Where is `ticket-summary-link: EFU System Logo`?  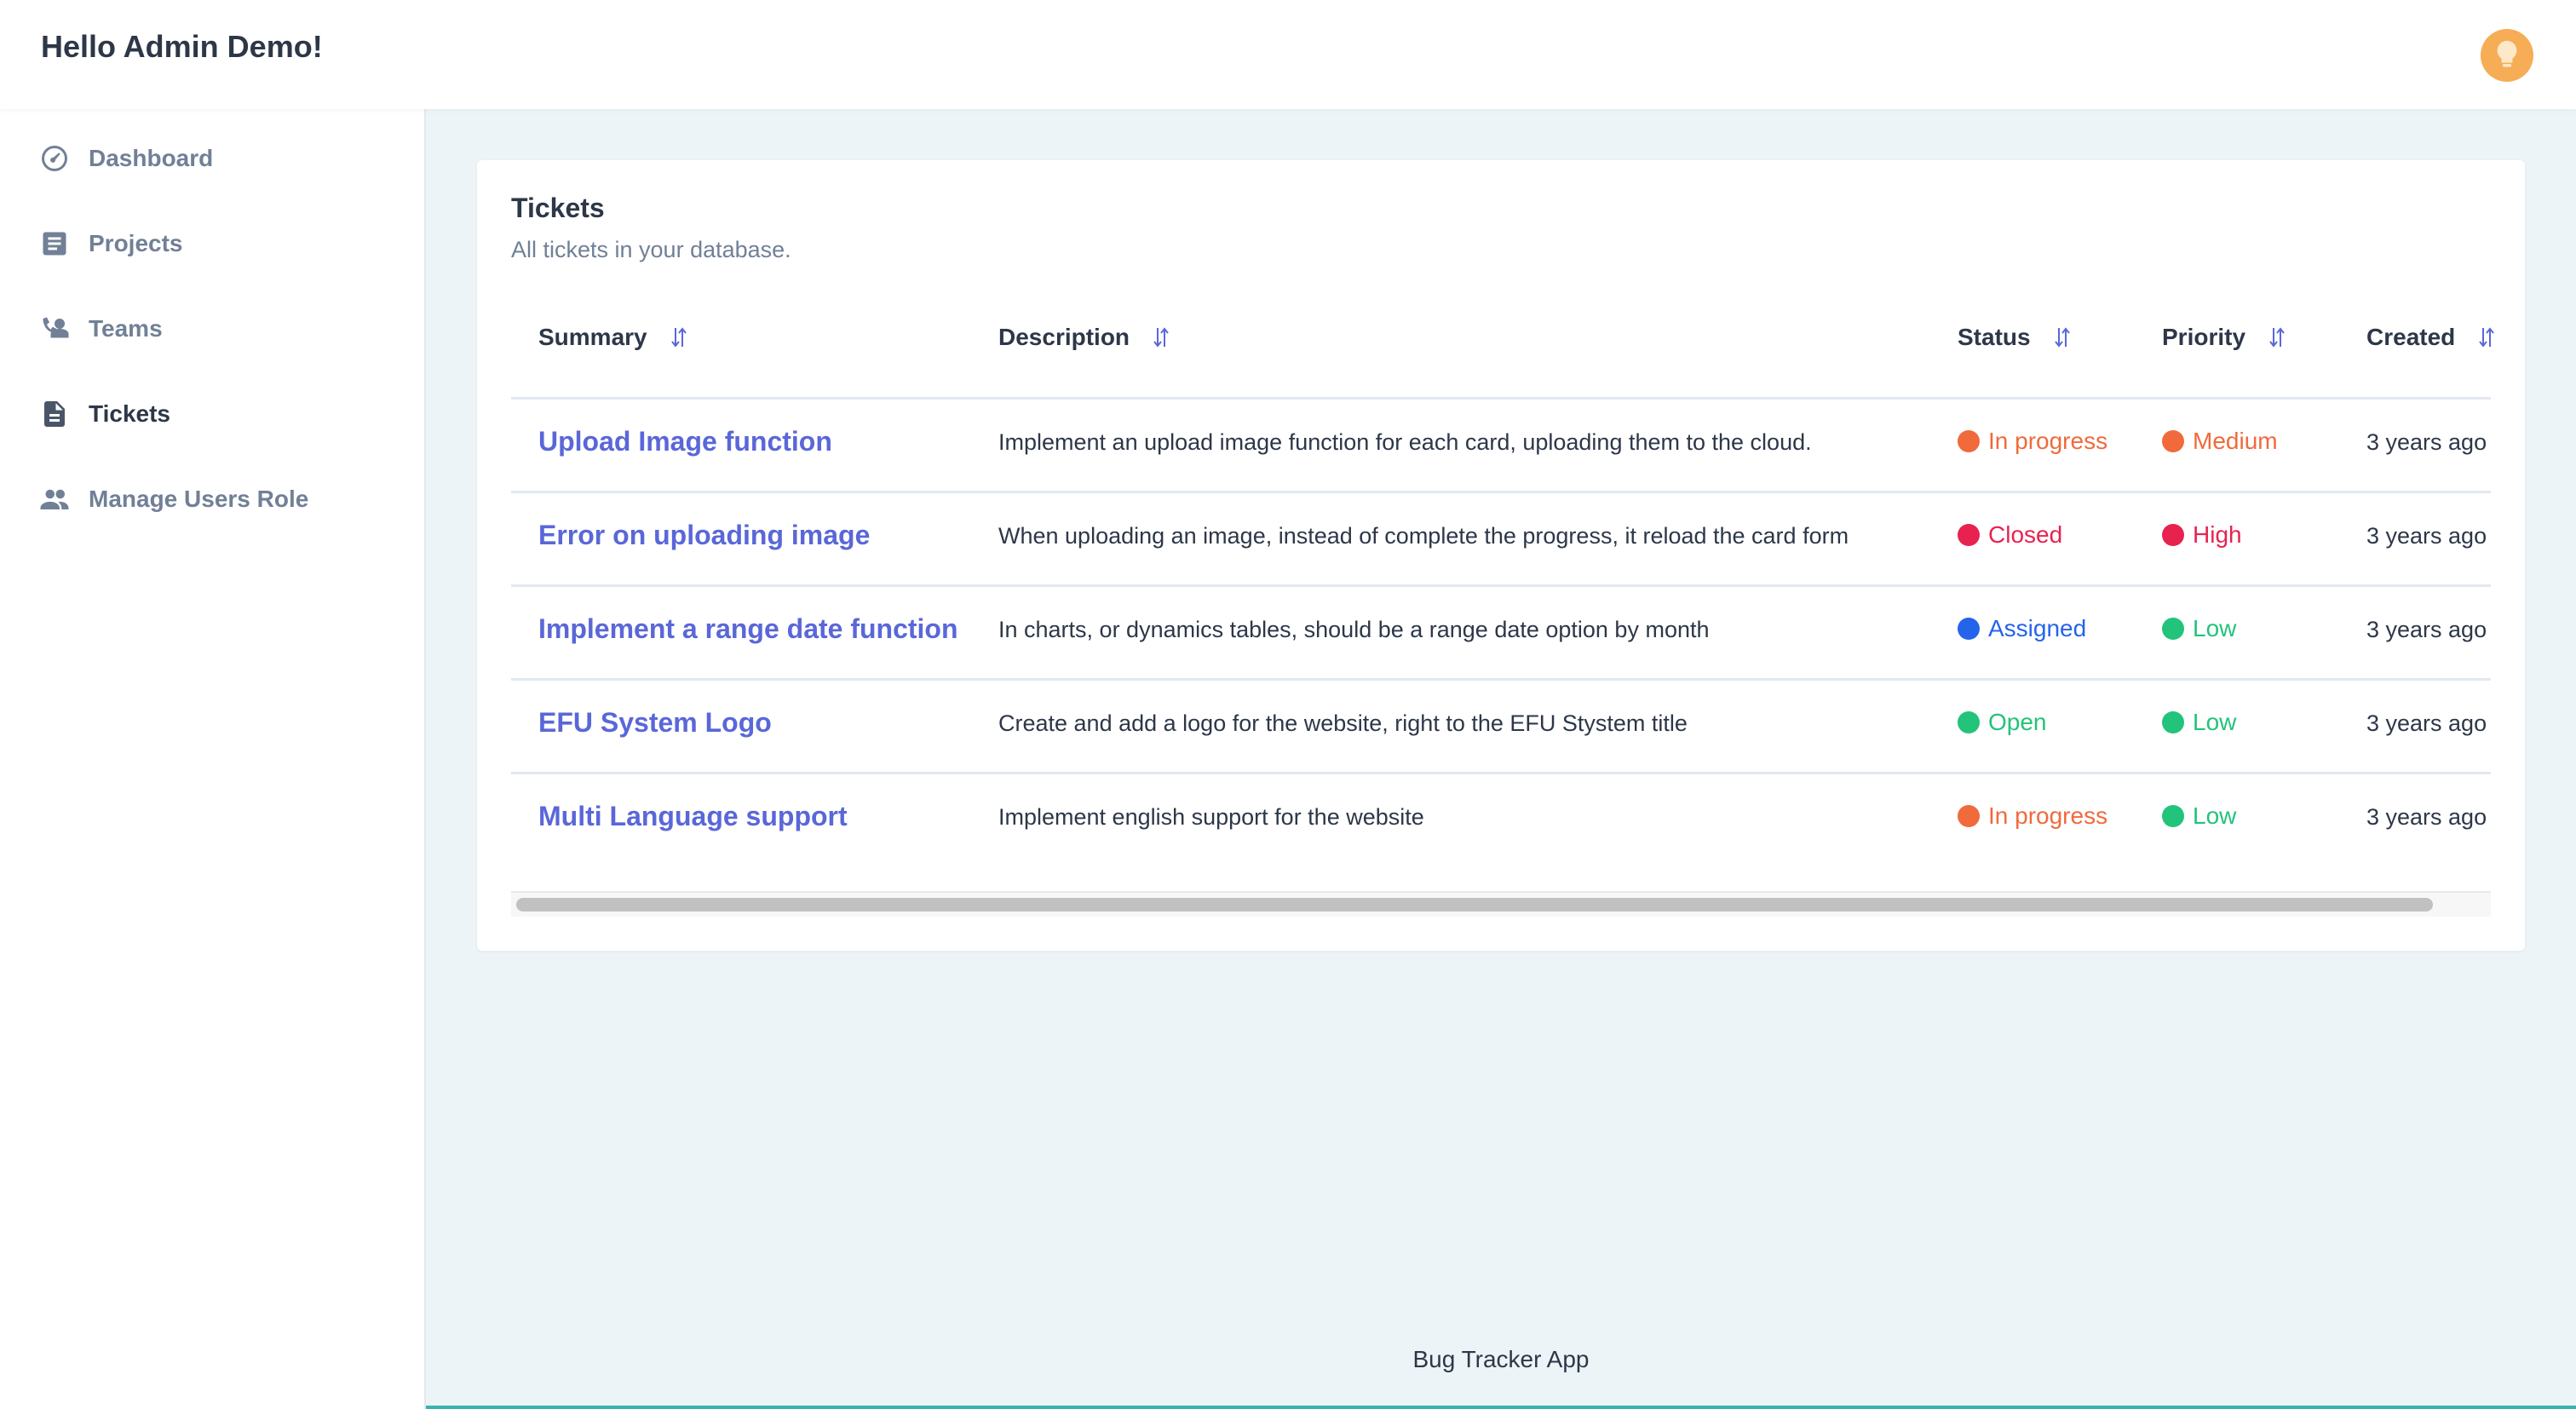
ticket-summary-link: EFU System Logo is located at coordinates (655, 723).